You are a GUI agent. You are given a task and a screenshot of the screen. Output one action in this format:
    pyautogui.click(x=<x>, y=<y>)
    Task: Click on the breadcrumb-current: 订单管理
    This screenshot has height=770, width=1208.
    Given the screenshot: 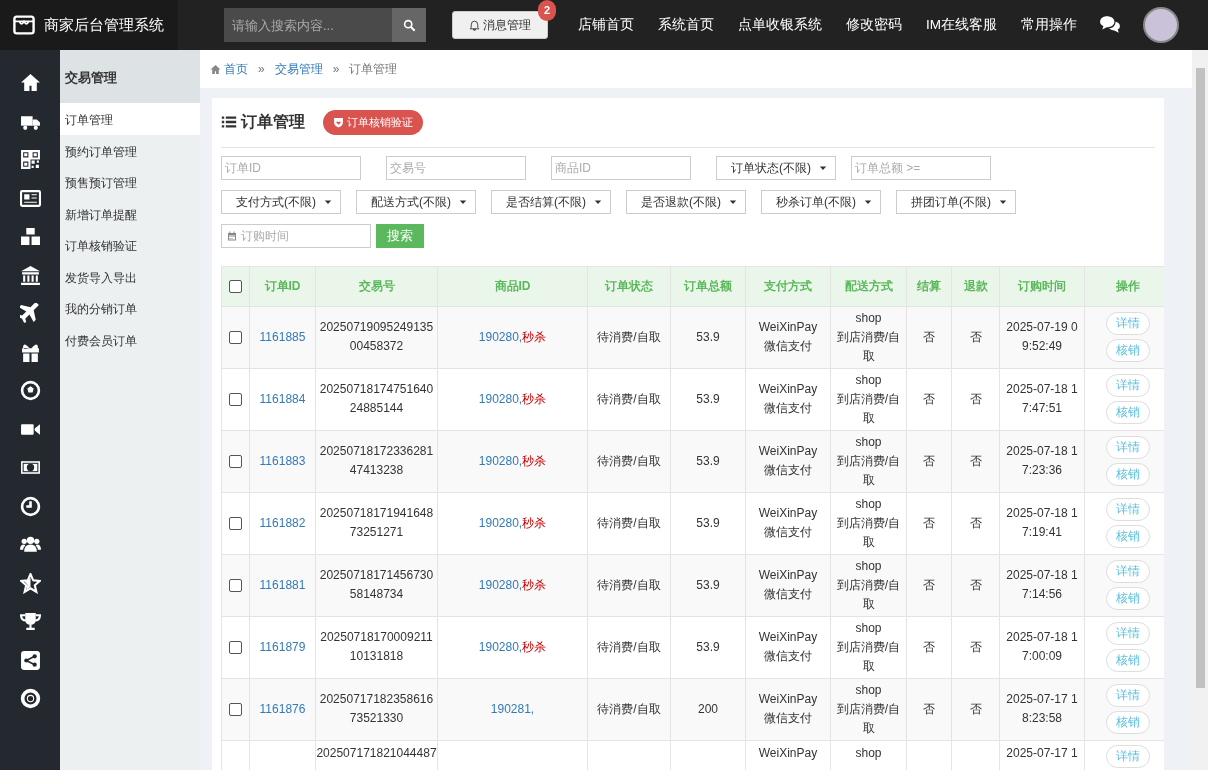 What is the action you would take?
    pyautogui.click(x=373, y=69)
    